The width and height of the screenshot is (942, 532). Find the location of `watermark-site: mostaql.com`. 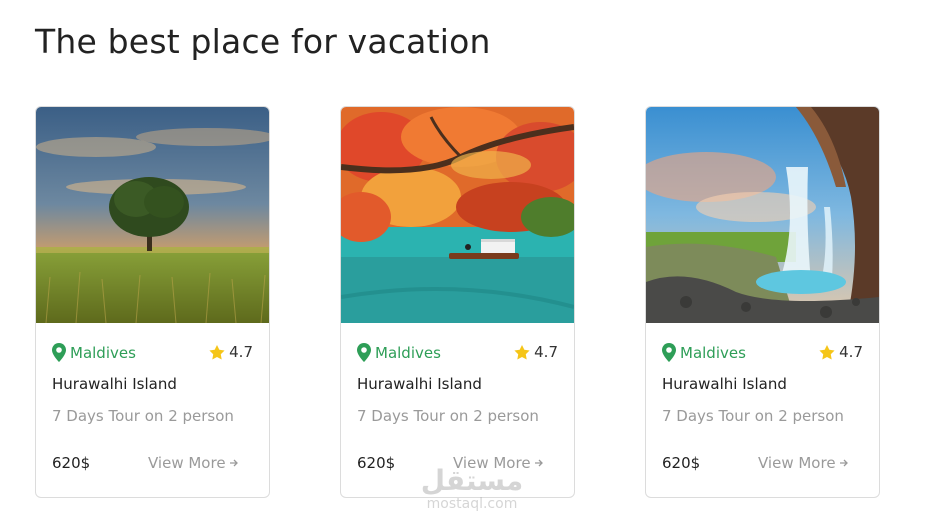

watermark-site: mostaql.com is located at coordinates (472, 504).